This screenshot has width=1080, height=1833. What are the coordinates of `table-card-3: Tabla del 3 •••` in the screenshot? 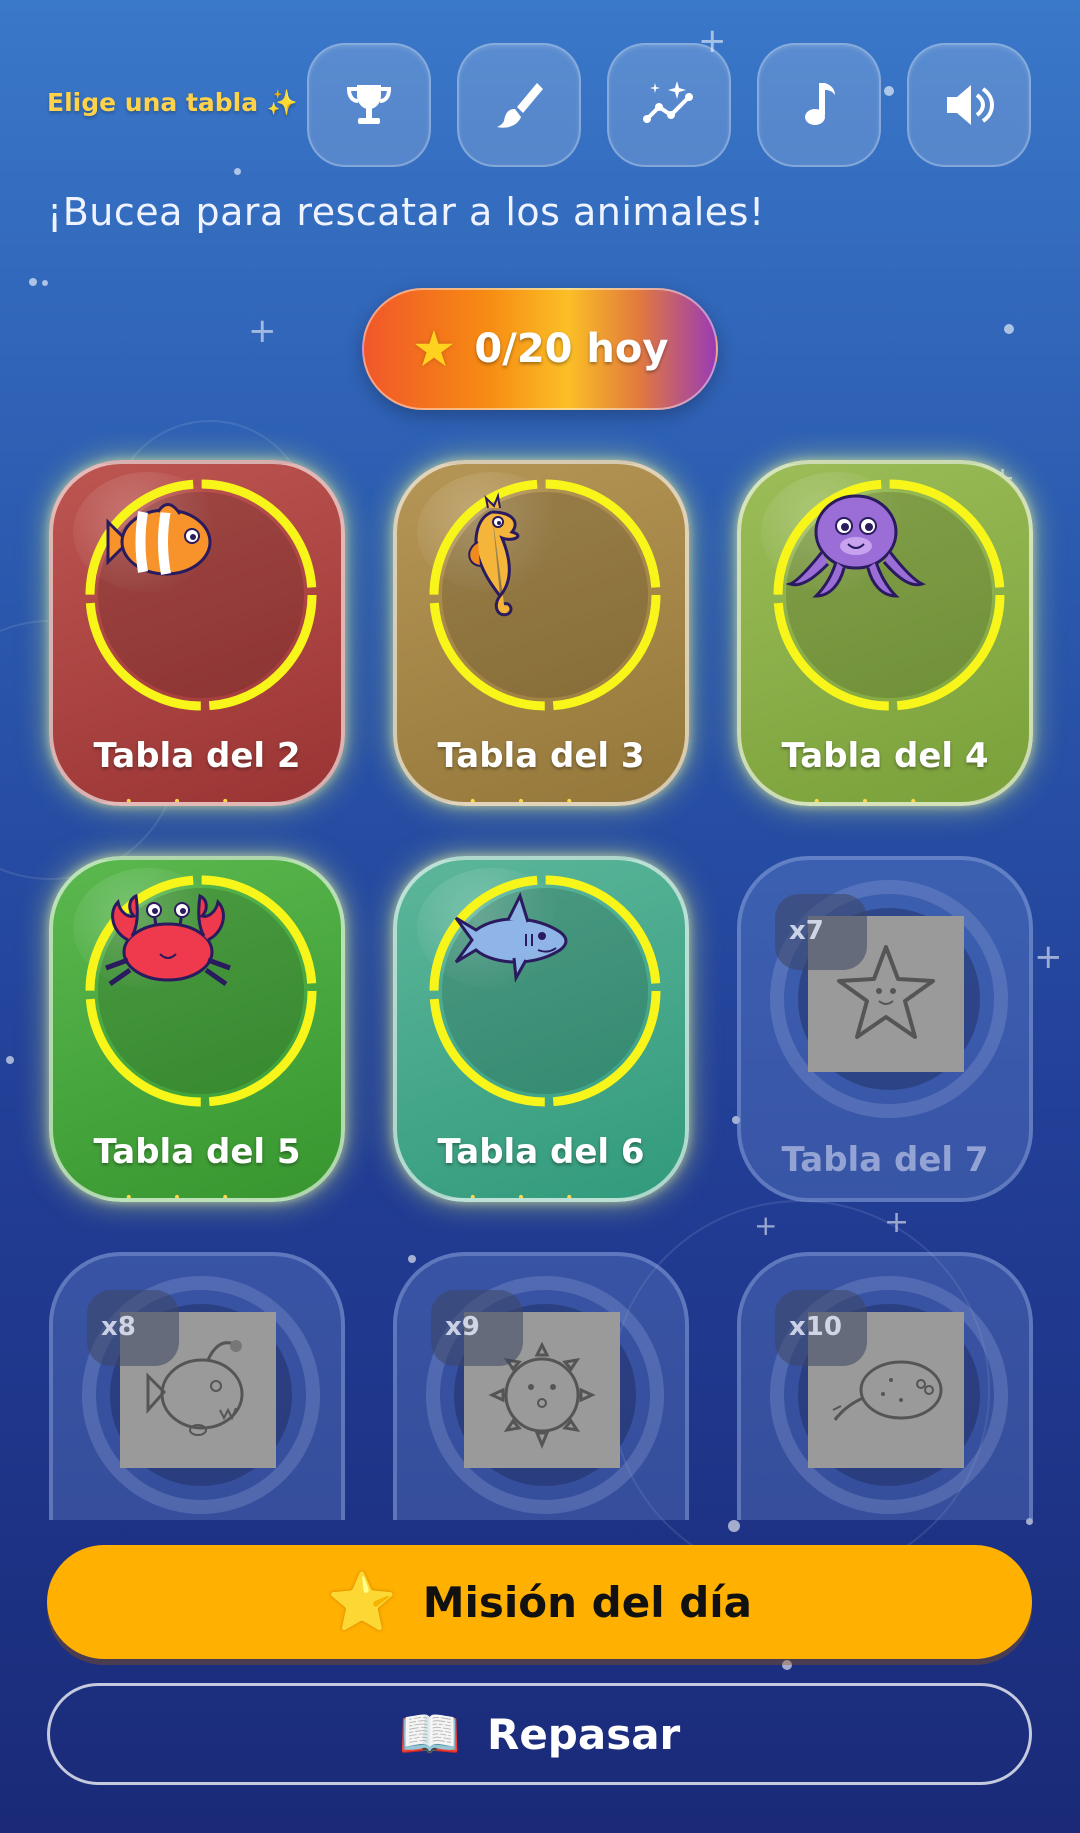 It's located at (541, 633).